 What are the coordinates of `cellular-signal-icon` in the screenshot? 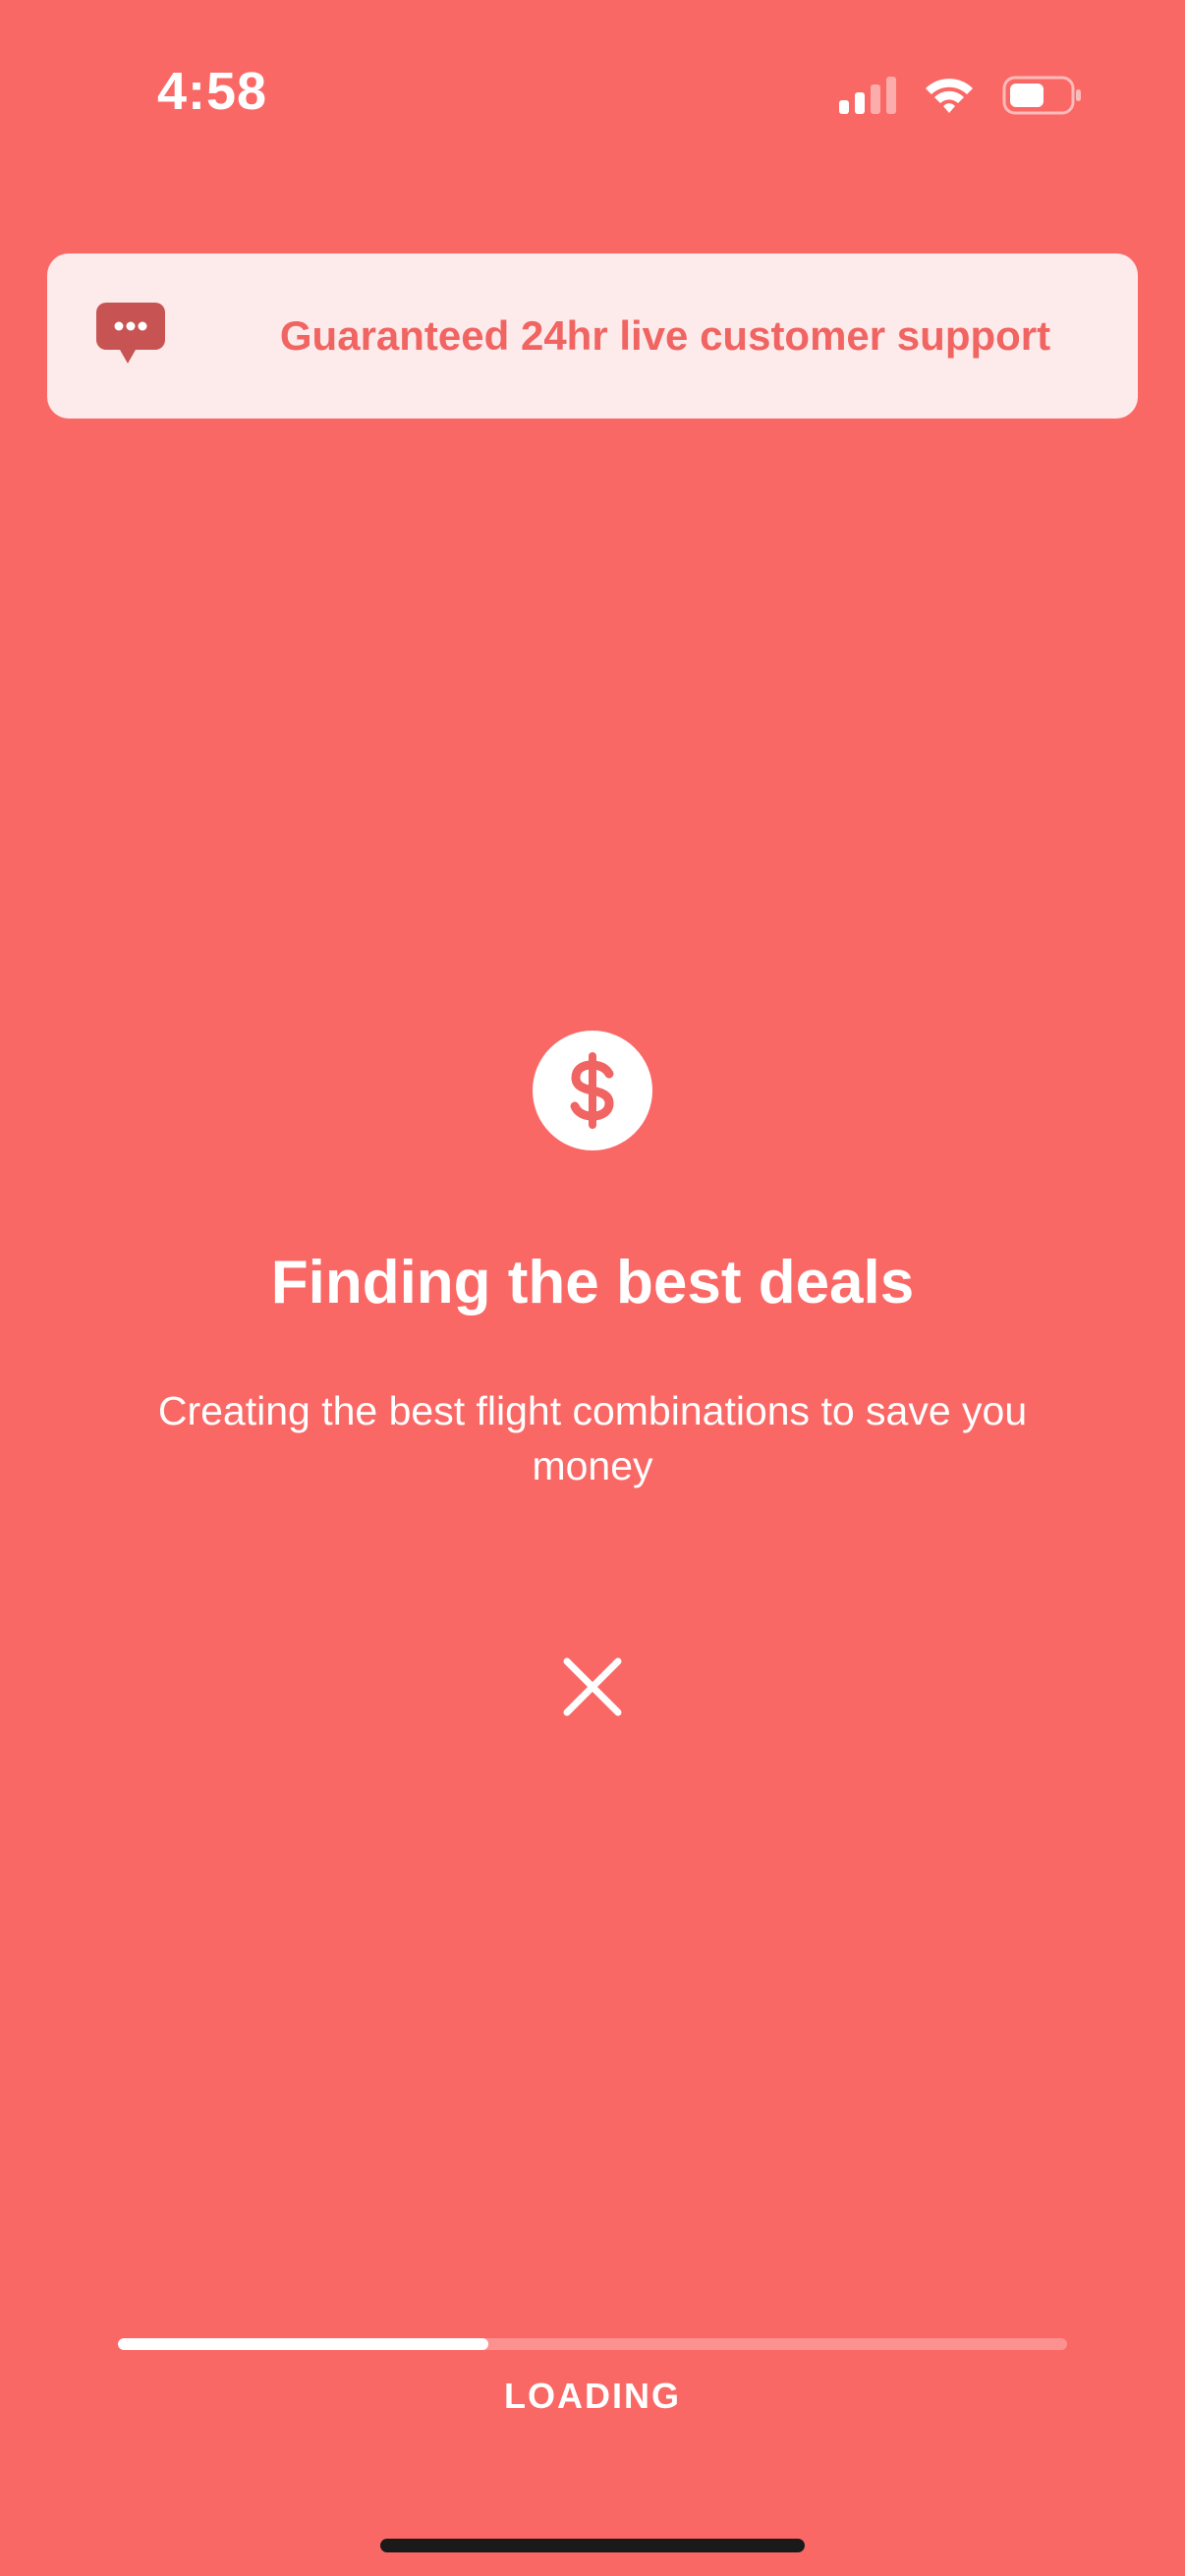 It's located at (868, 95).